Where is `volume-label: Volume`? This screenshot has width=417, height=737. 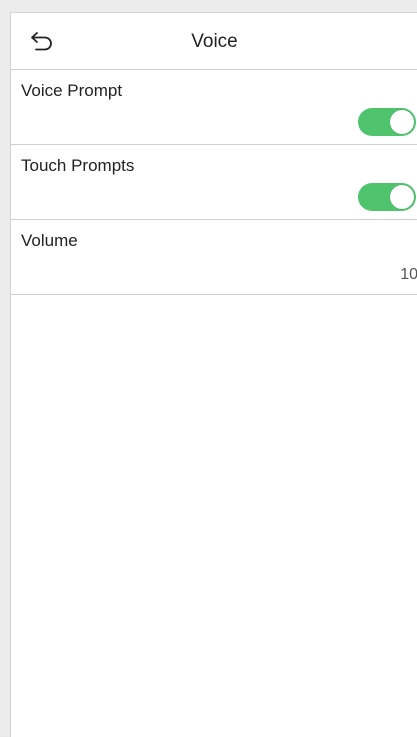
volume-label: Volume is located at coordinates (49, 240).